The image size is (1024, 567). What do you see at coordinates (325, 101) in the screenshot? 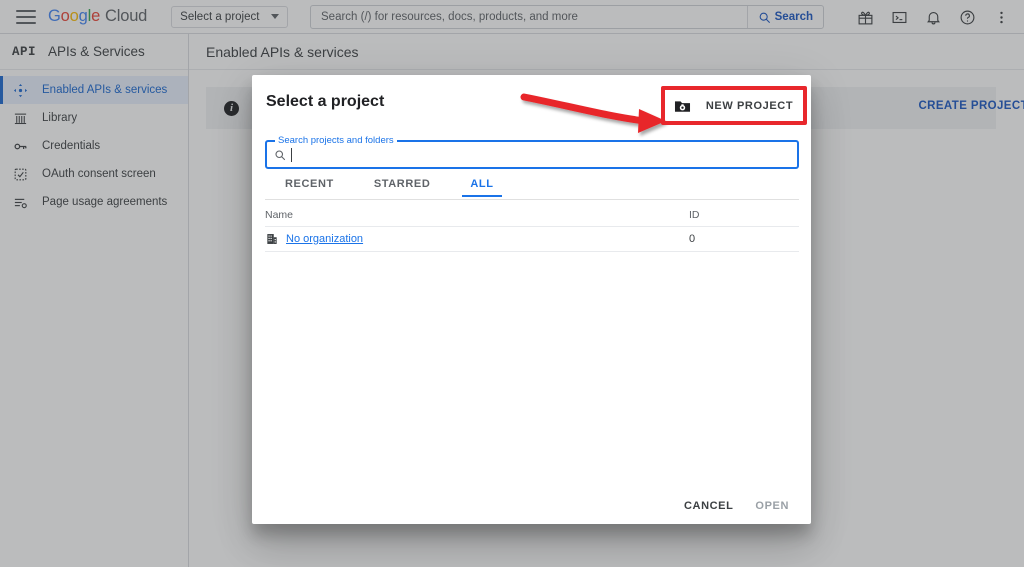
I see `dialog-title: Select a project` at bounding box center [325, 101].